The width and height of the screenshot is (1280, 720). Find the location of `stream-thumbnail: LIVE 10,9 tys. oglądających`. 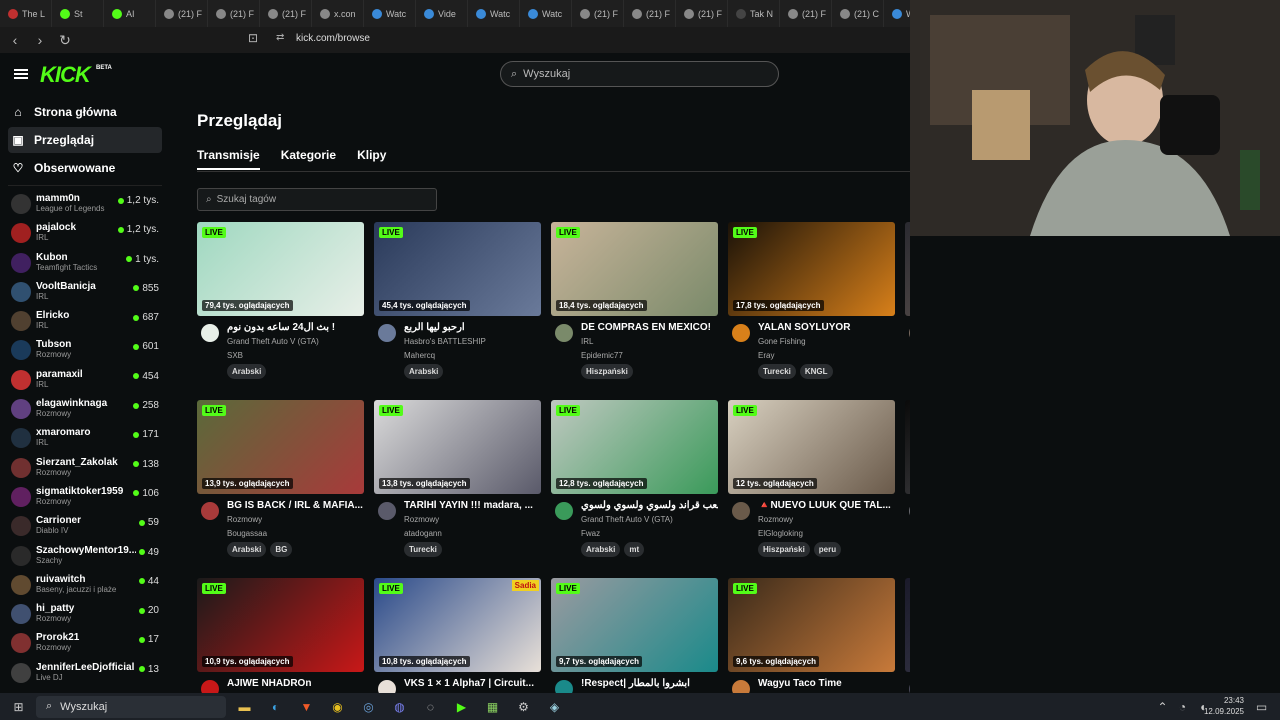

stream-thumbnail: LIVE 10,9 tys. oglądających is located at coordinates (280, 625).